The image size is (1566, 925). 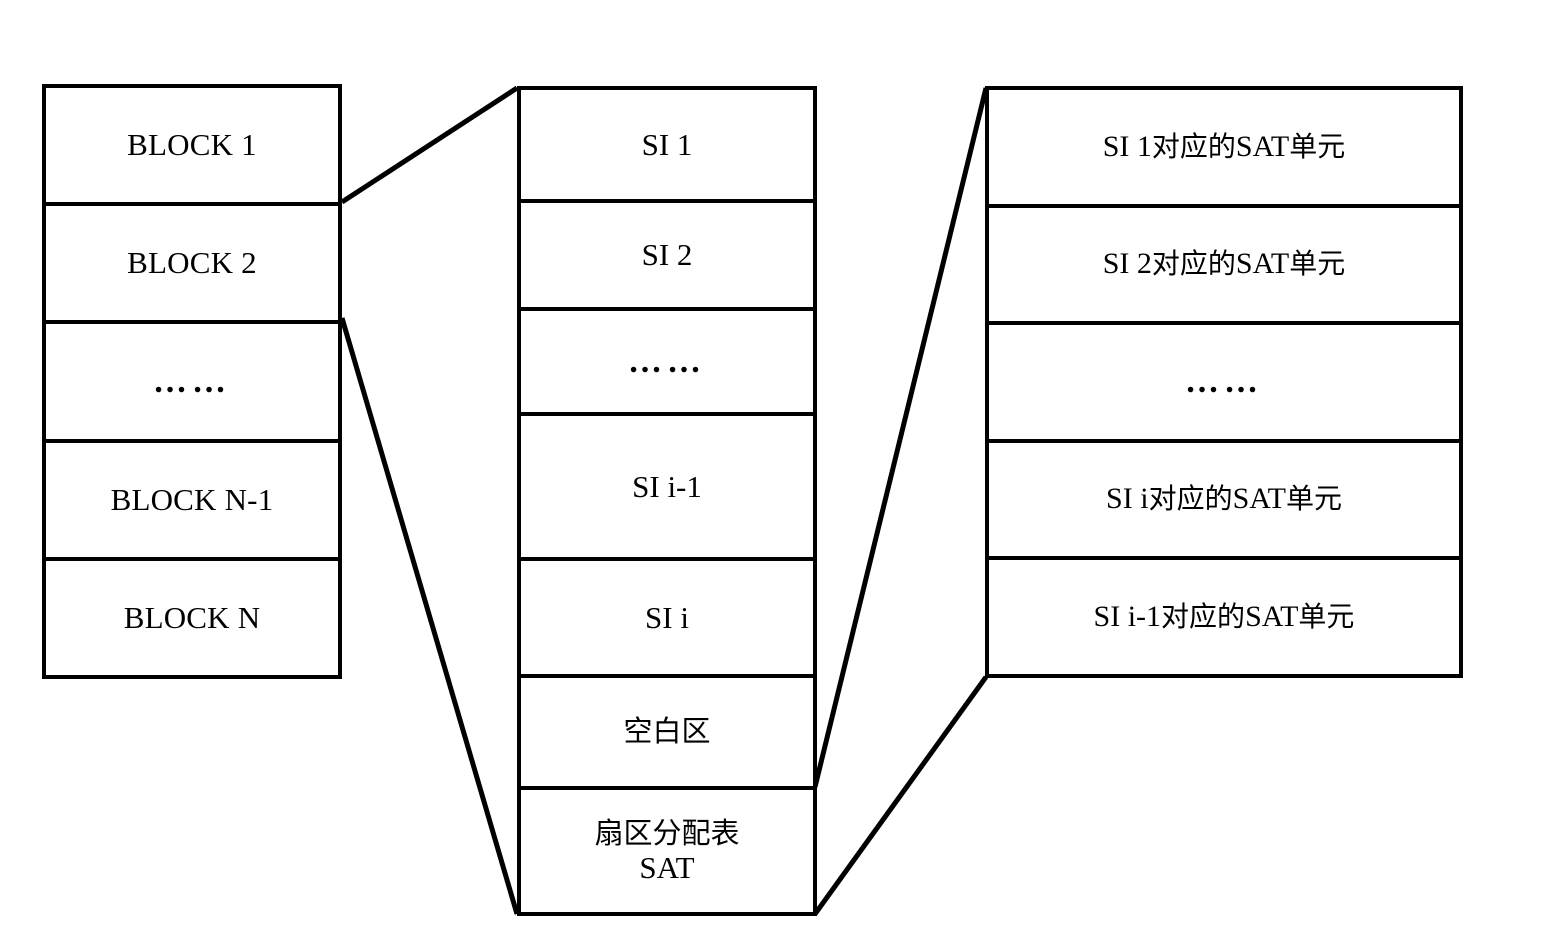 I want to click on sat-unit-cell-si-1-prefix: SI 1, so click(x=1127, y=146).